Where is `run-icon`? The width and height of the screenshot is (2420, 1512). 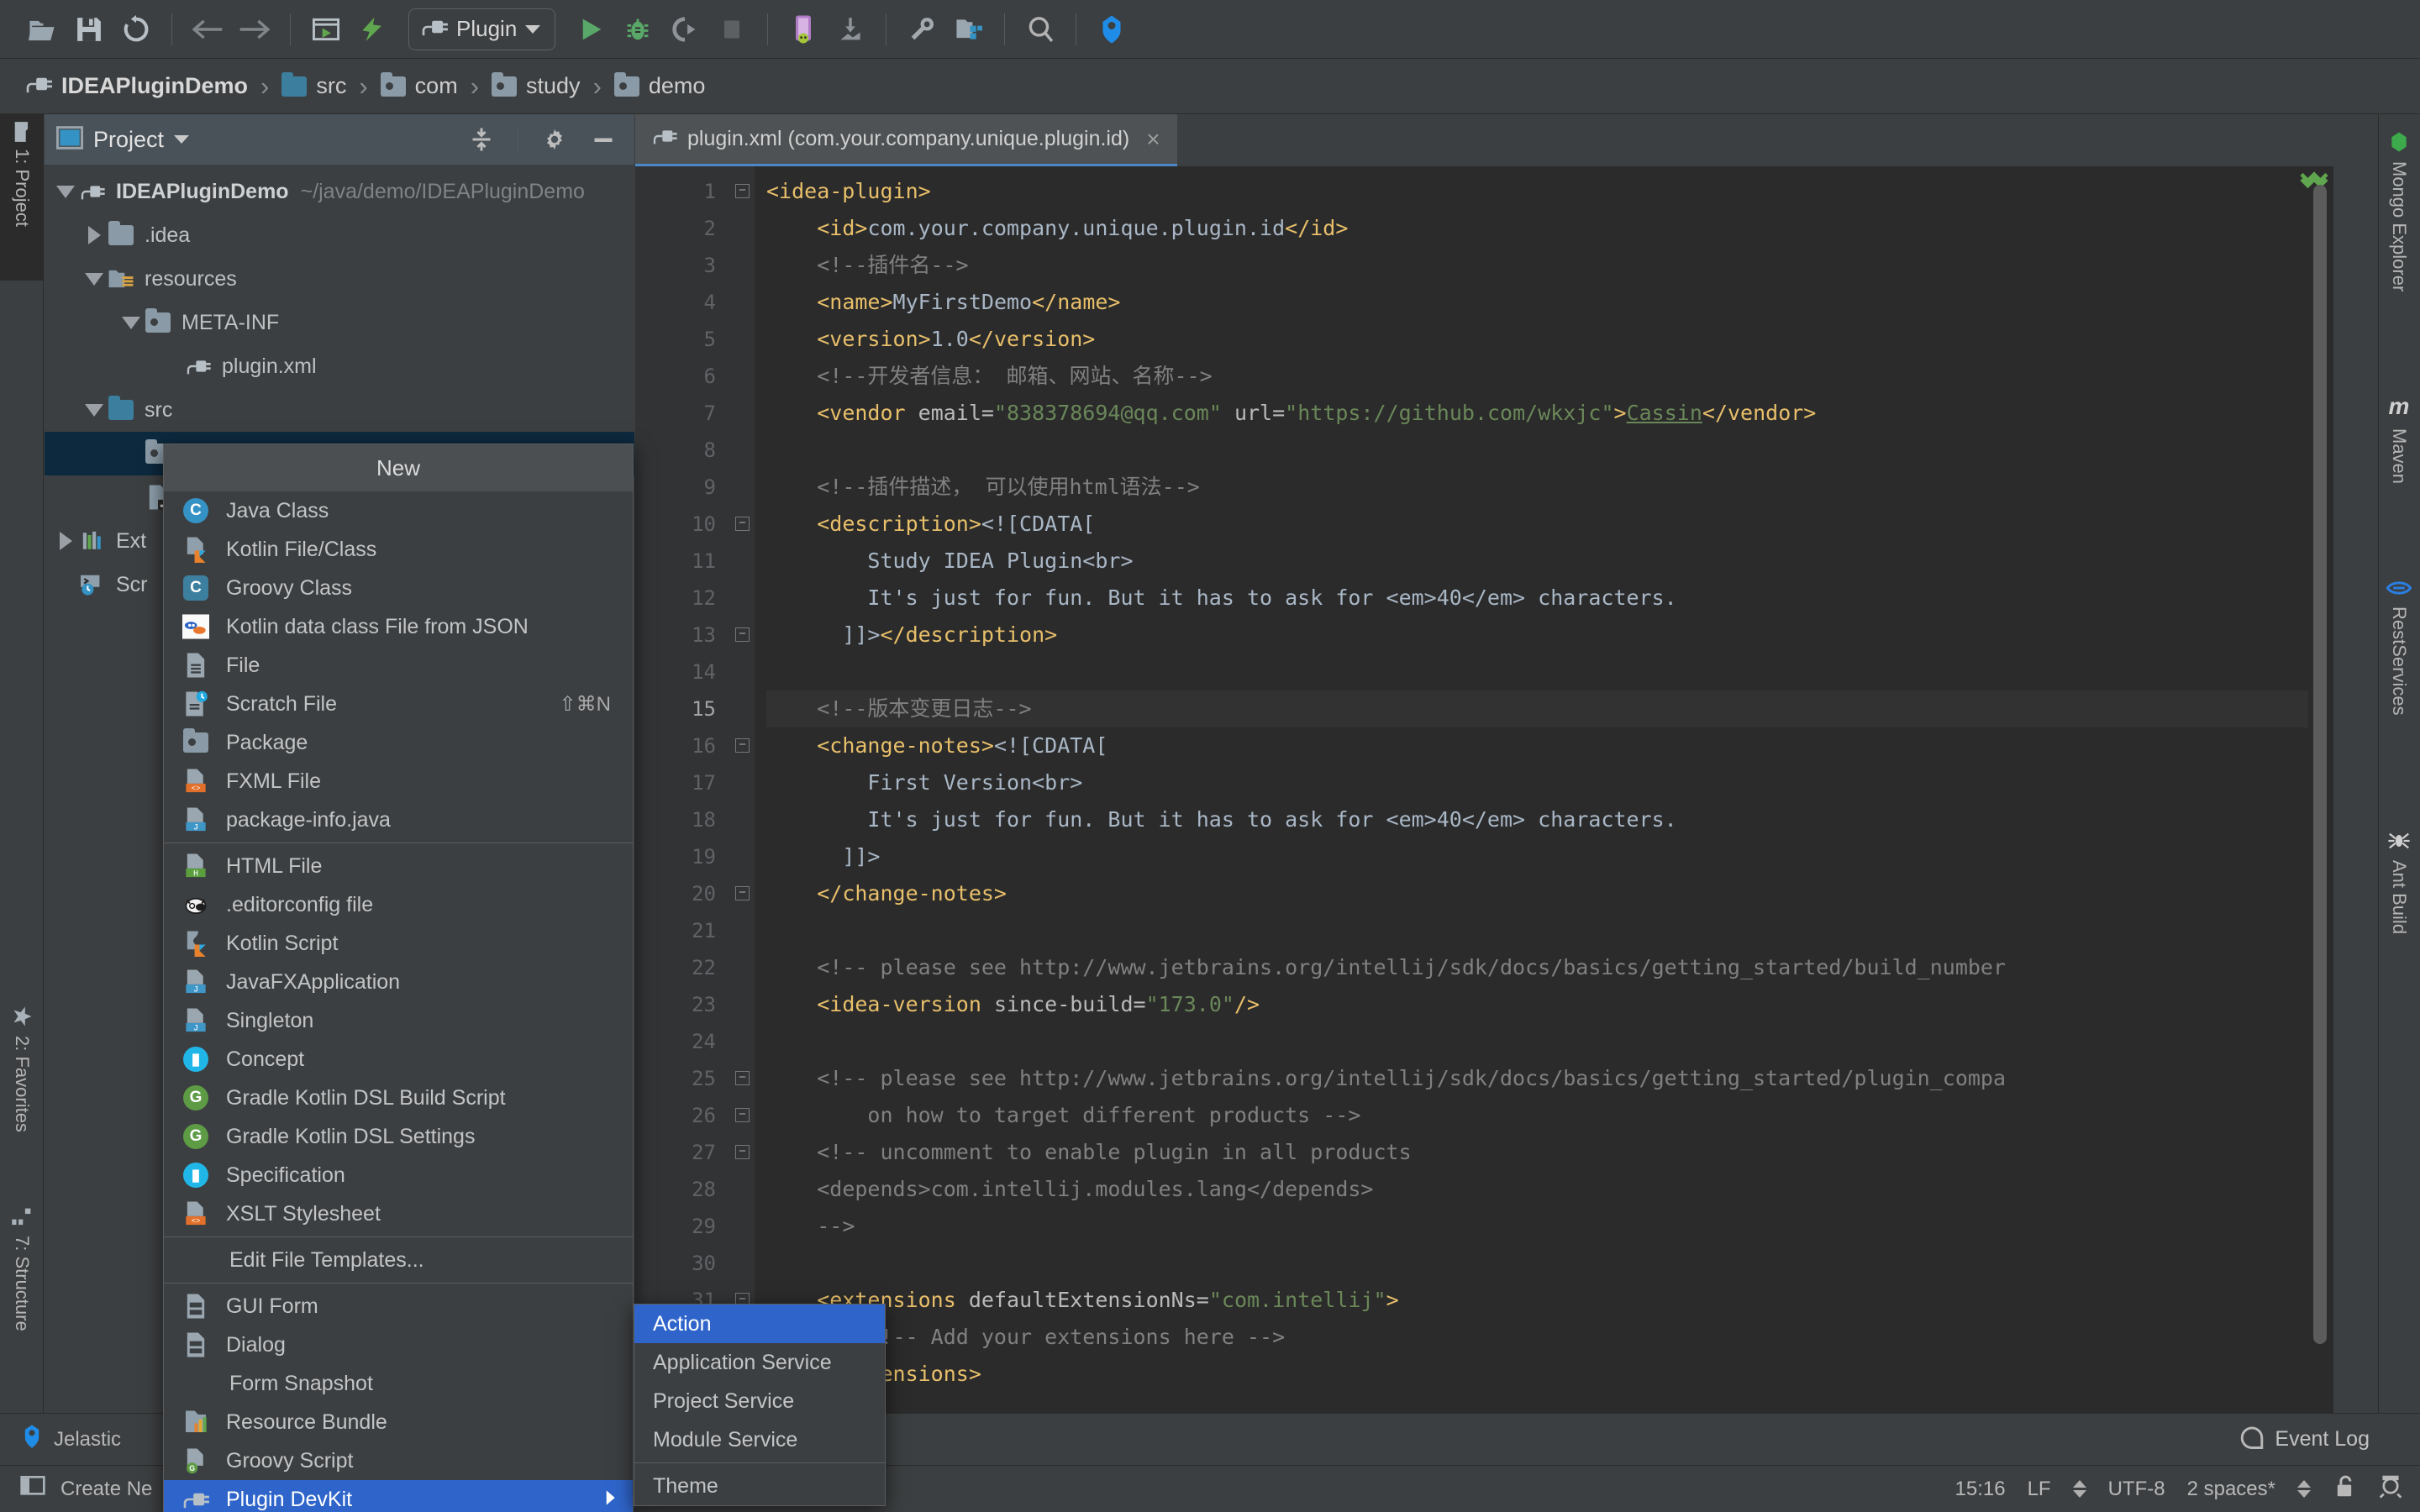
run-icon is located at coordinates (590, 29).